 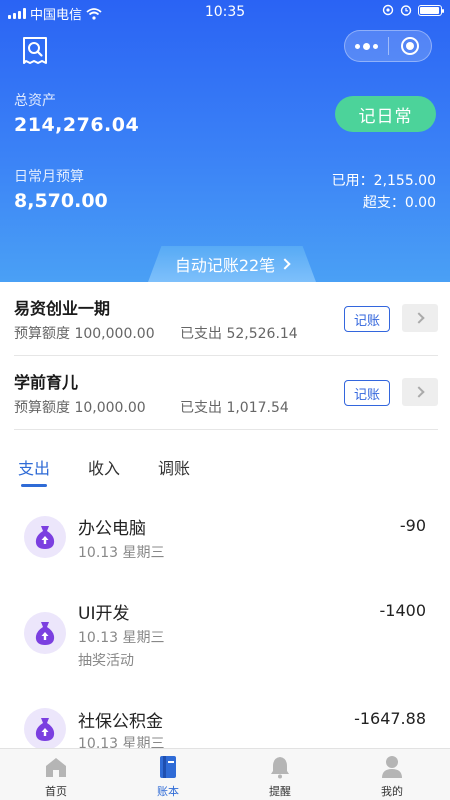 I want to click on transaction-item: 办公电脑 10.13 星期三 -90, so click(x=225, y=540).